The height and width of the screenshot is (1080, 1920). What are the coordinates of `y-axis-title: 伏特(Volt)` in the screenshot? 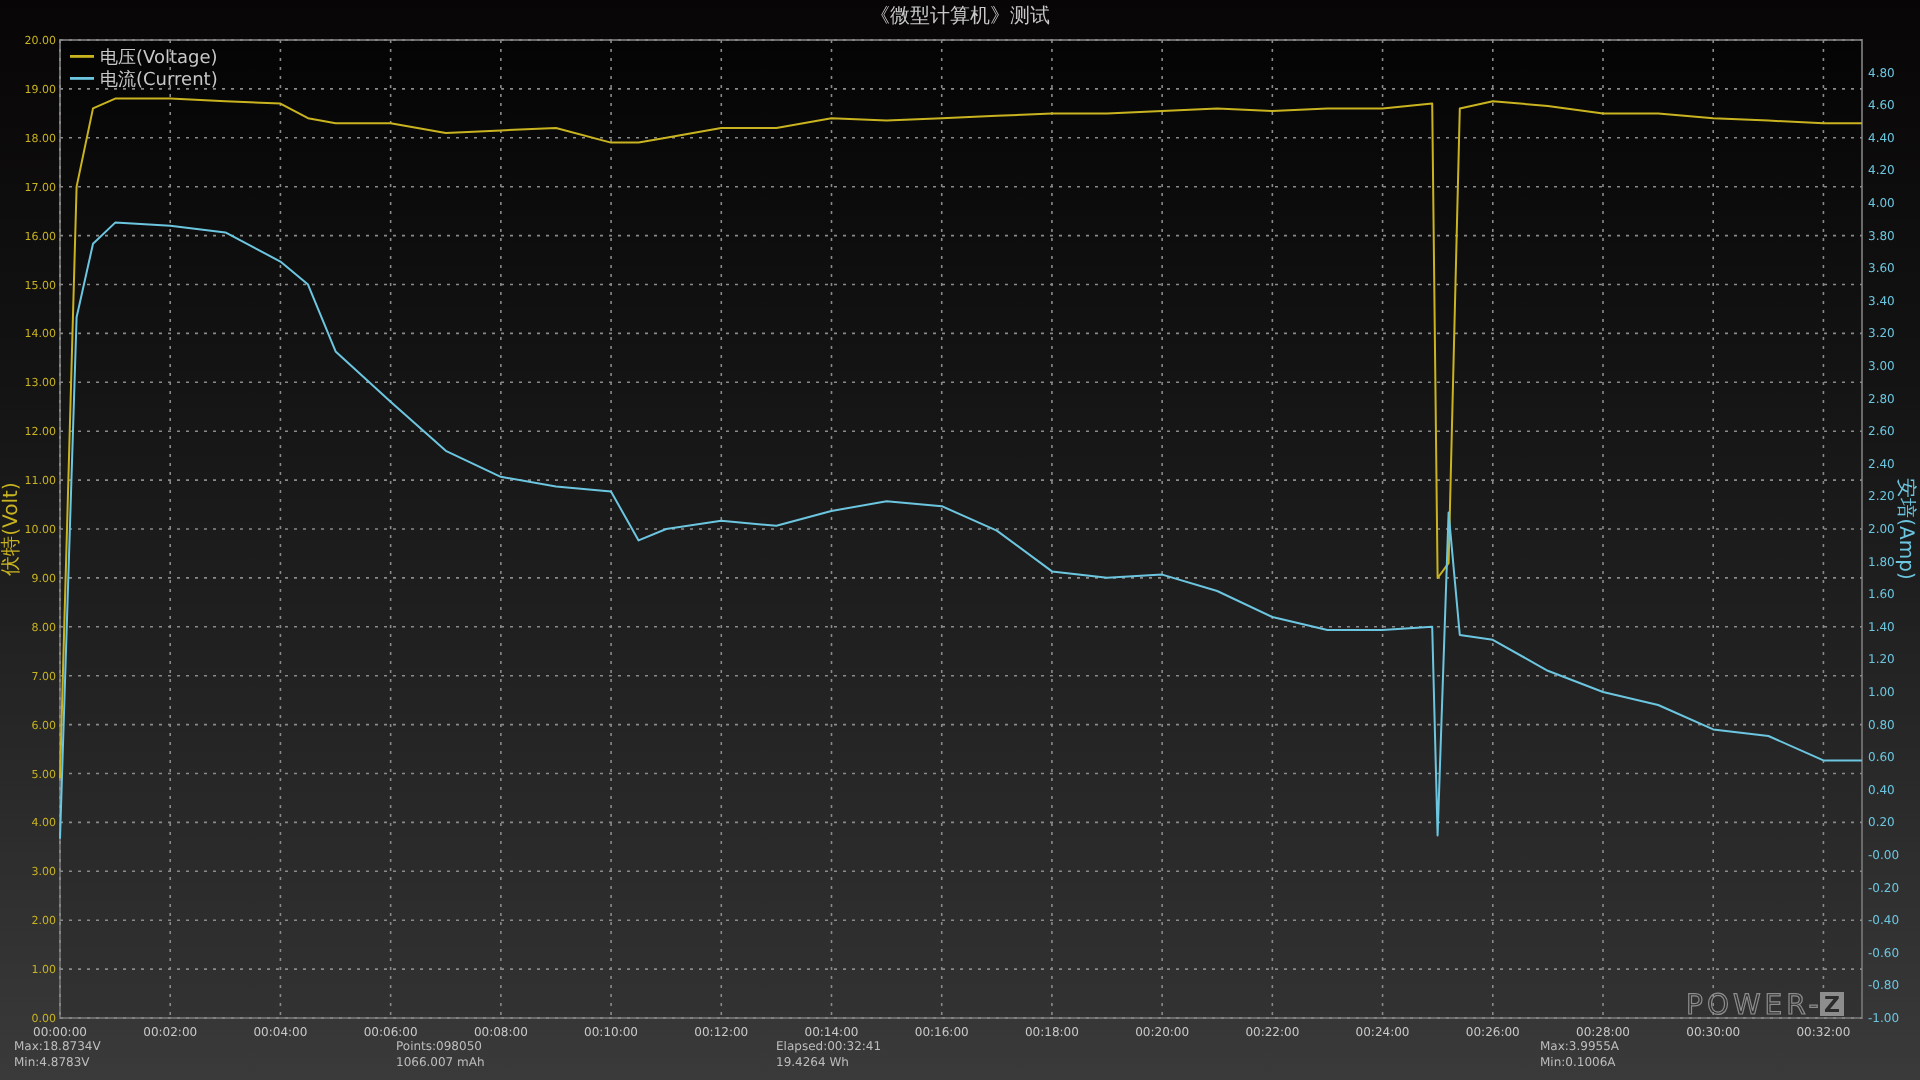 It's located at (12, 529).